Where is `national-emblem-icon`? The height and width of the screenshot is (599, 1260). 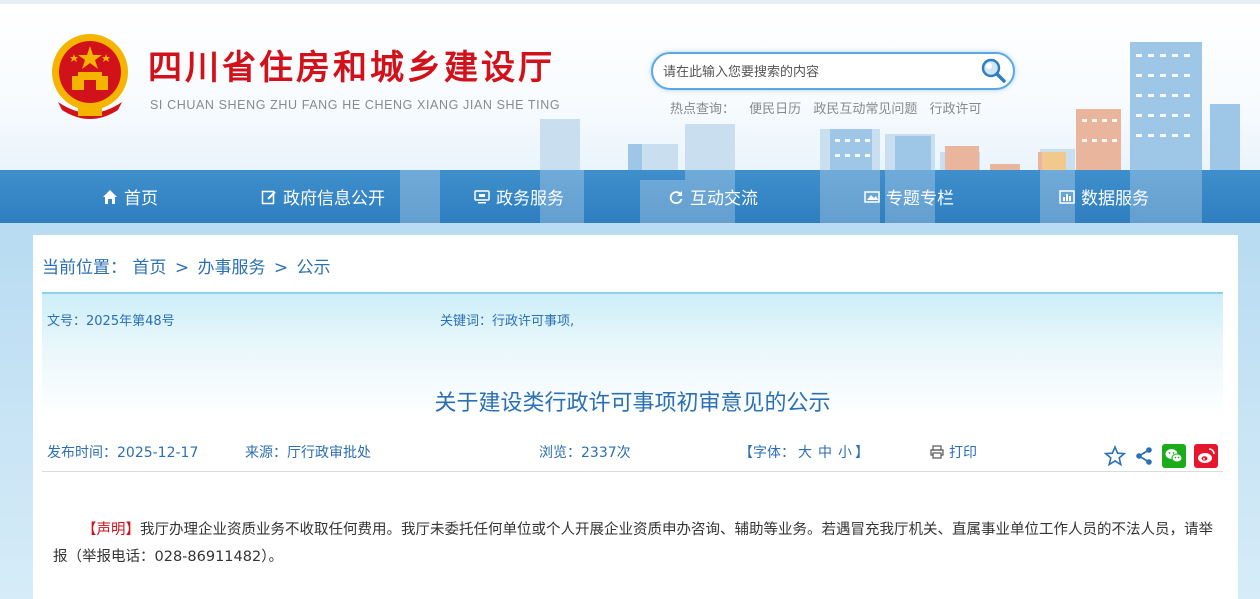
national-emblem-icon is located at coordinates (90, 76).